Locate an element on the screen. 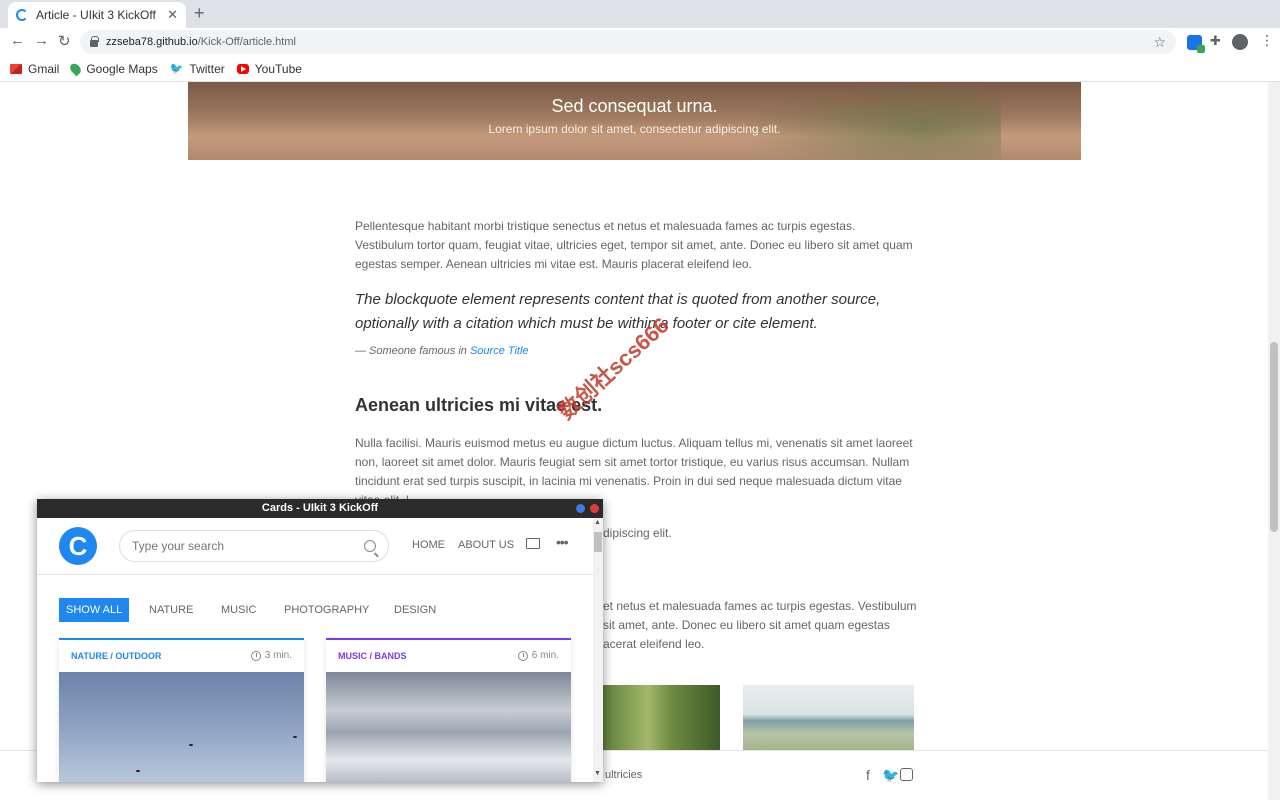 The image size is (1280, 800). card-read-time: 3 min. is located at coordinates (271, 655).